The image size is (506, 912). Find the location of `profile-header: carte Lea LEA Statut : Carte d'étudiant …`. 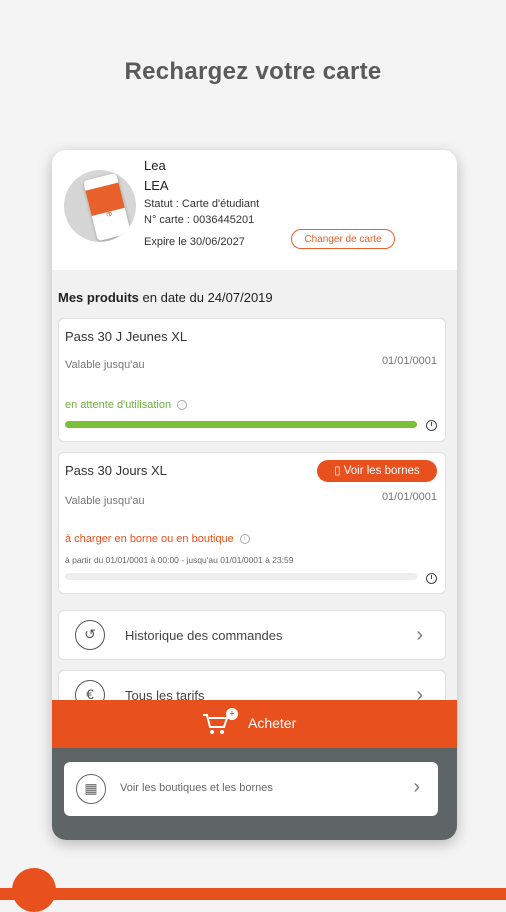

profile-header: carte Lea LEA Statut : Carte d'étudiant … is located at coordinates (254, 210).